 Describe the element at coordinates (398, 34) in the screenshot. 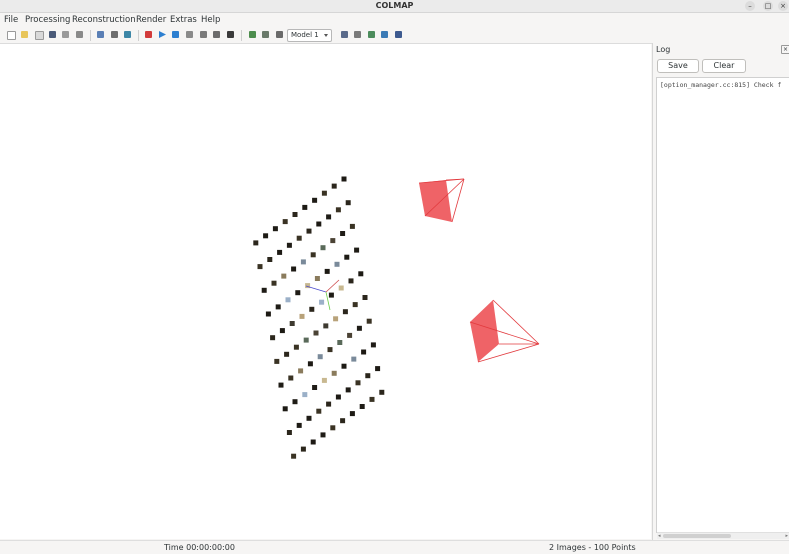

I see `export-icon` at that location.